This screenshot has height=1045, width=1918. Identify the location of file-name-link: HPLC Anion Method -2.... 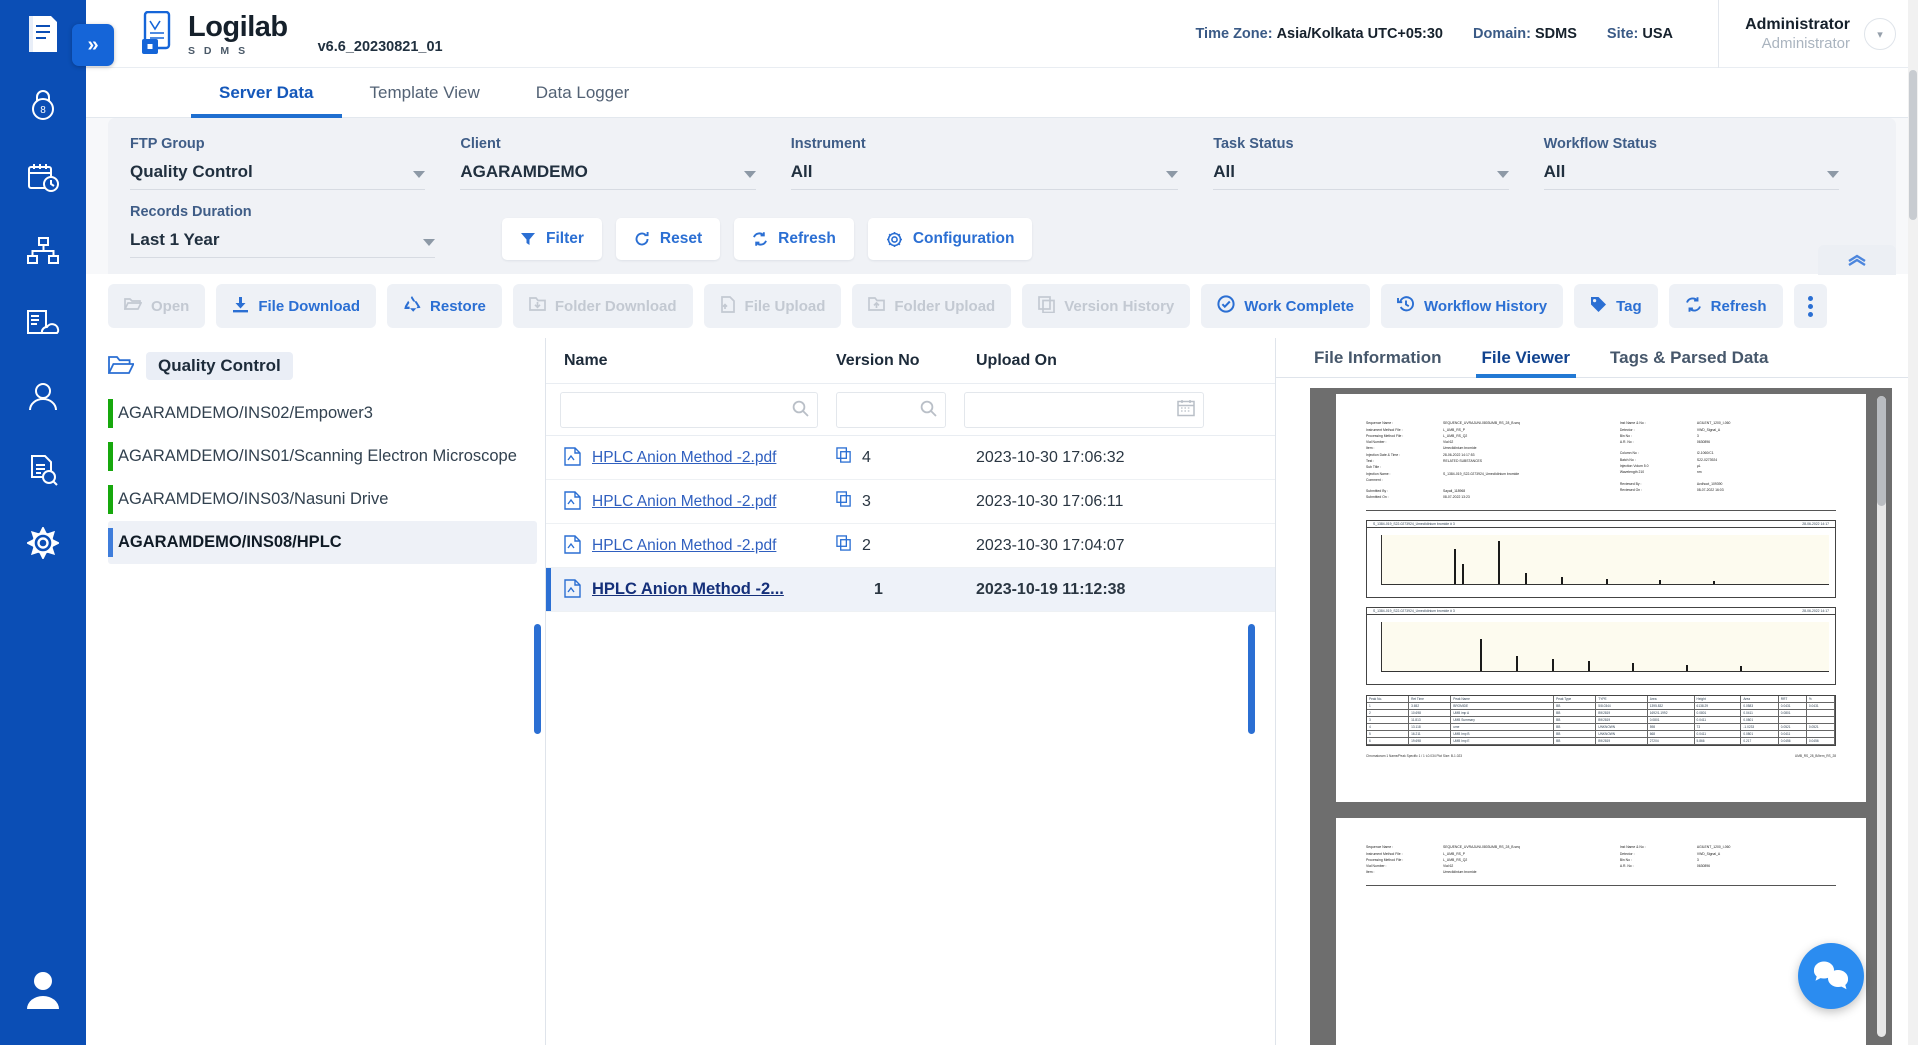
(688, 589).